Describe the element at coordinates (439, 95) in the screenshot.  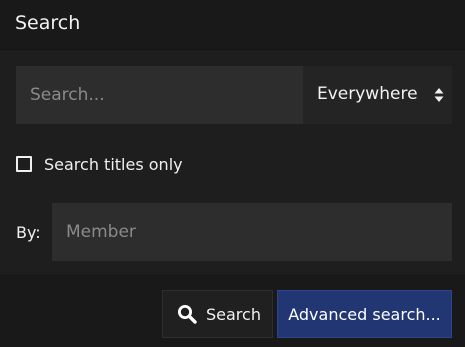
I see `updown-icon` at that location.